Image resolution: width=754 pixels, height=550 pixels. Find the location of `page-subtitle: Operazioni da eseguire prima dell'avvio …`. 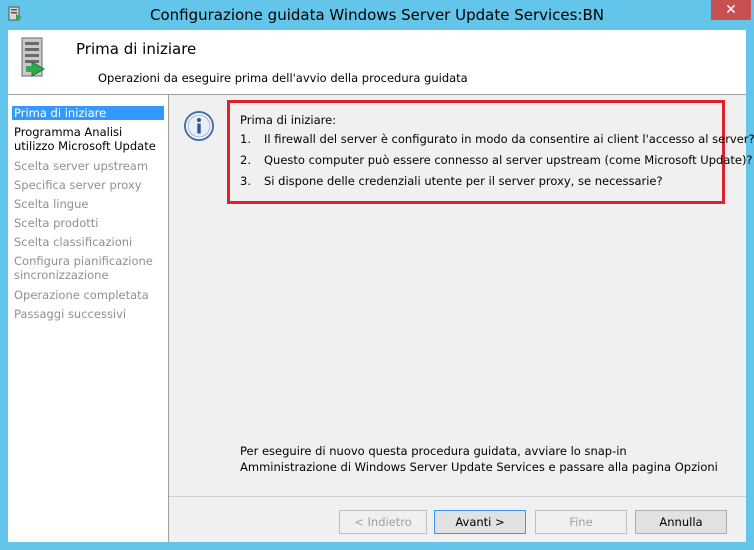

page-subtitle: Operazioni da eseguire prima dell'avvio … is located at coordinates (283, 78).